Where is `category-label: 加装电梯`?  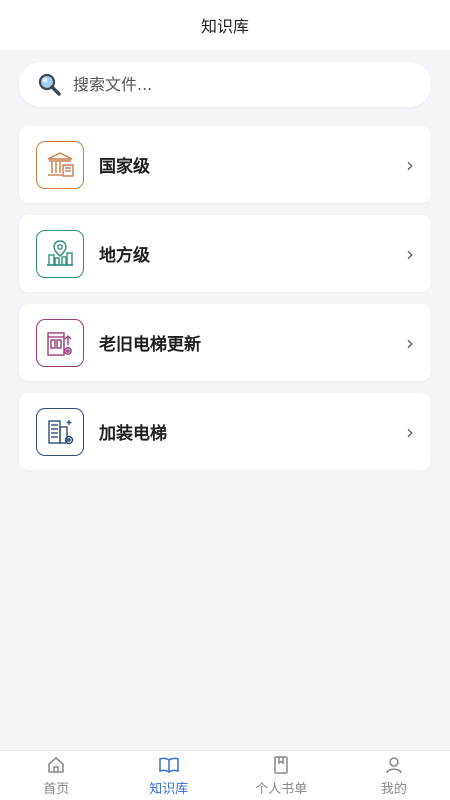 category-label: 加装电梯 is located at coordinates (133, 434).